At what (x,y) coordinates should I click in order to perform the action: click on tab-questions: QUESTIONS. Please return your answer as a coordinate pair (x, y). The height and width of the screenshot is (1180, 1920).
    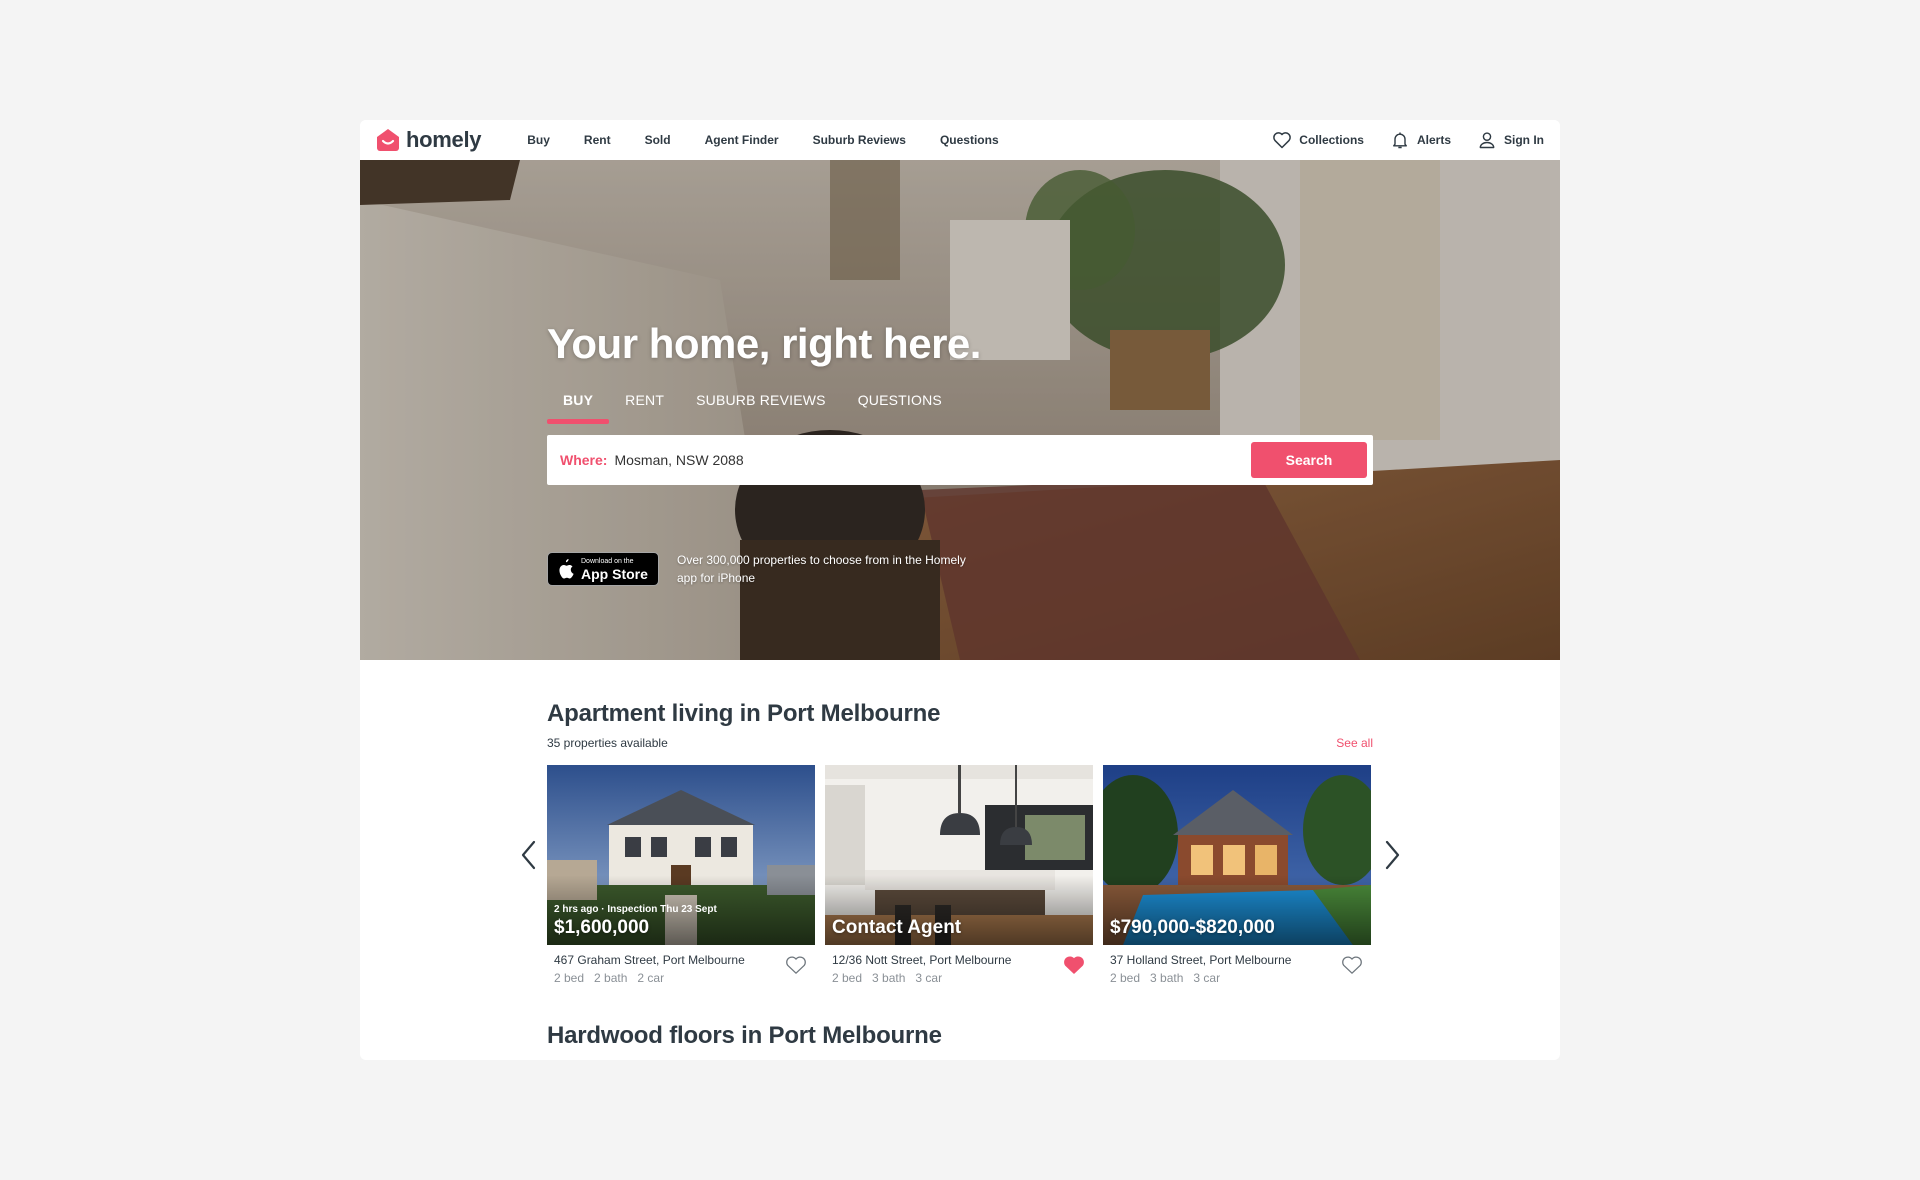
    Looking at the image, I should click on (900, 405).